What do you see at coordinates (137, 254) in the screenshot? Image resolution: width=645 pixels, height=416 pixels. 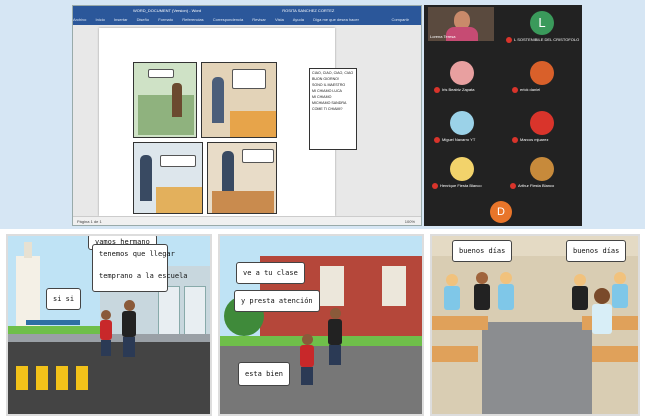 I see `bubble-line: tenemos que llegar` at bounding box center [137, 254].